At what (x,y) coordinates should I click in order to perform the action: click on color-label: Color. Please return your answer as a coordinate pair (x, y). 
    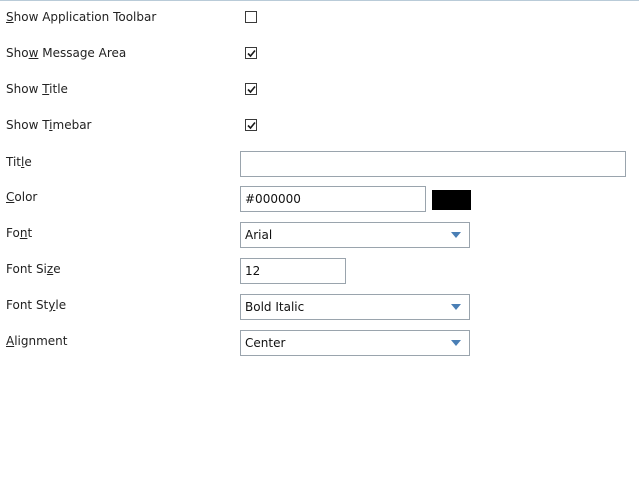
    Looking at the image, I should click on (22, 197).